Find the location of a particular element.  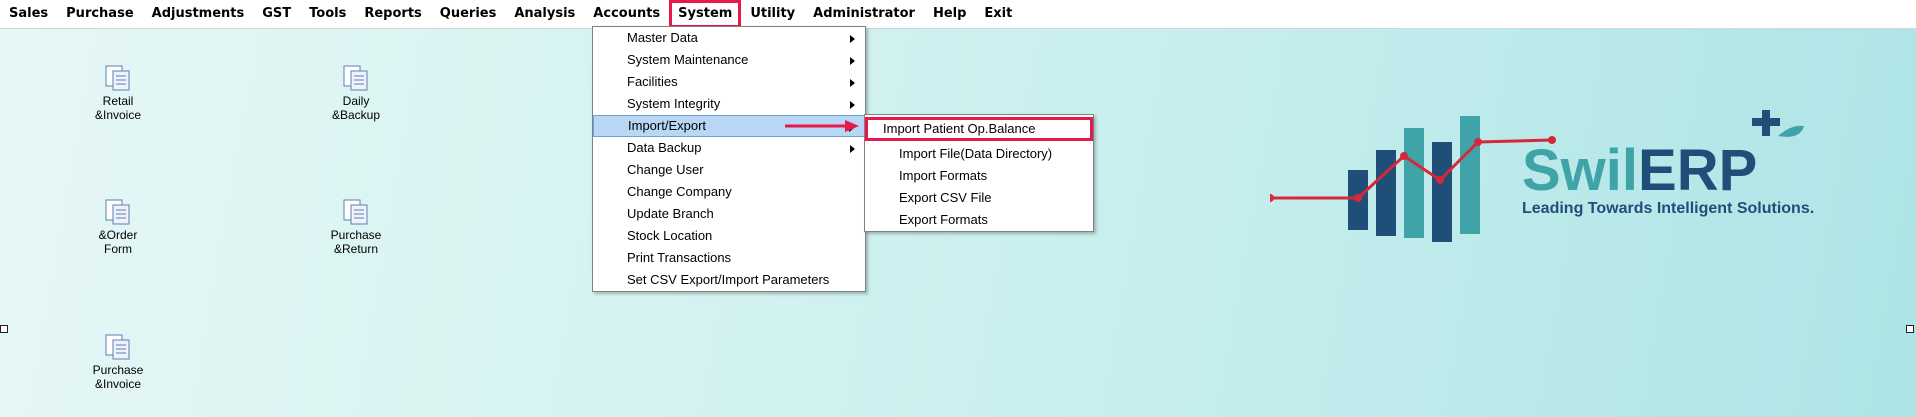

logo-tagline: Leading Towards Intelligent Solutions. is located at coordinates (1668, 208).